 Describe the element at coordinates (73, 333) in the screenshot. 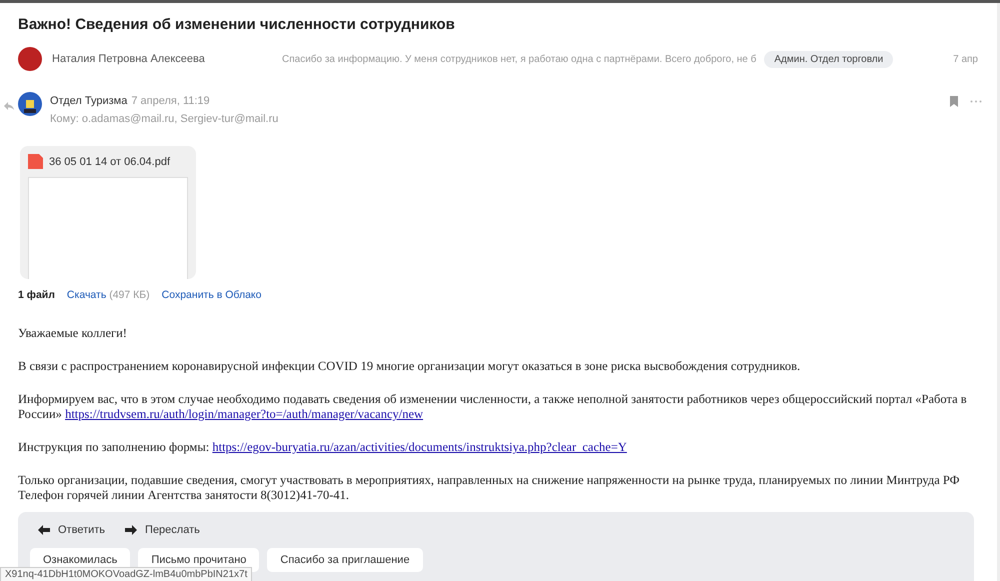

I see `body-text: Уважаемые коллеги!` at that location.